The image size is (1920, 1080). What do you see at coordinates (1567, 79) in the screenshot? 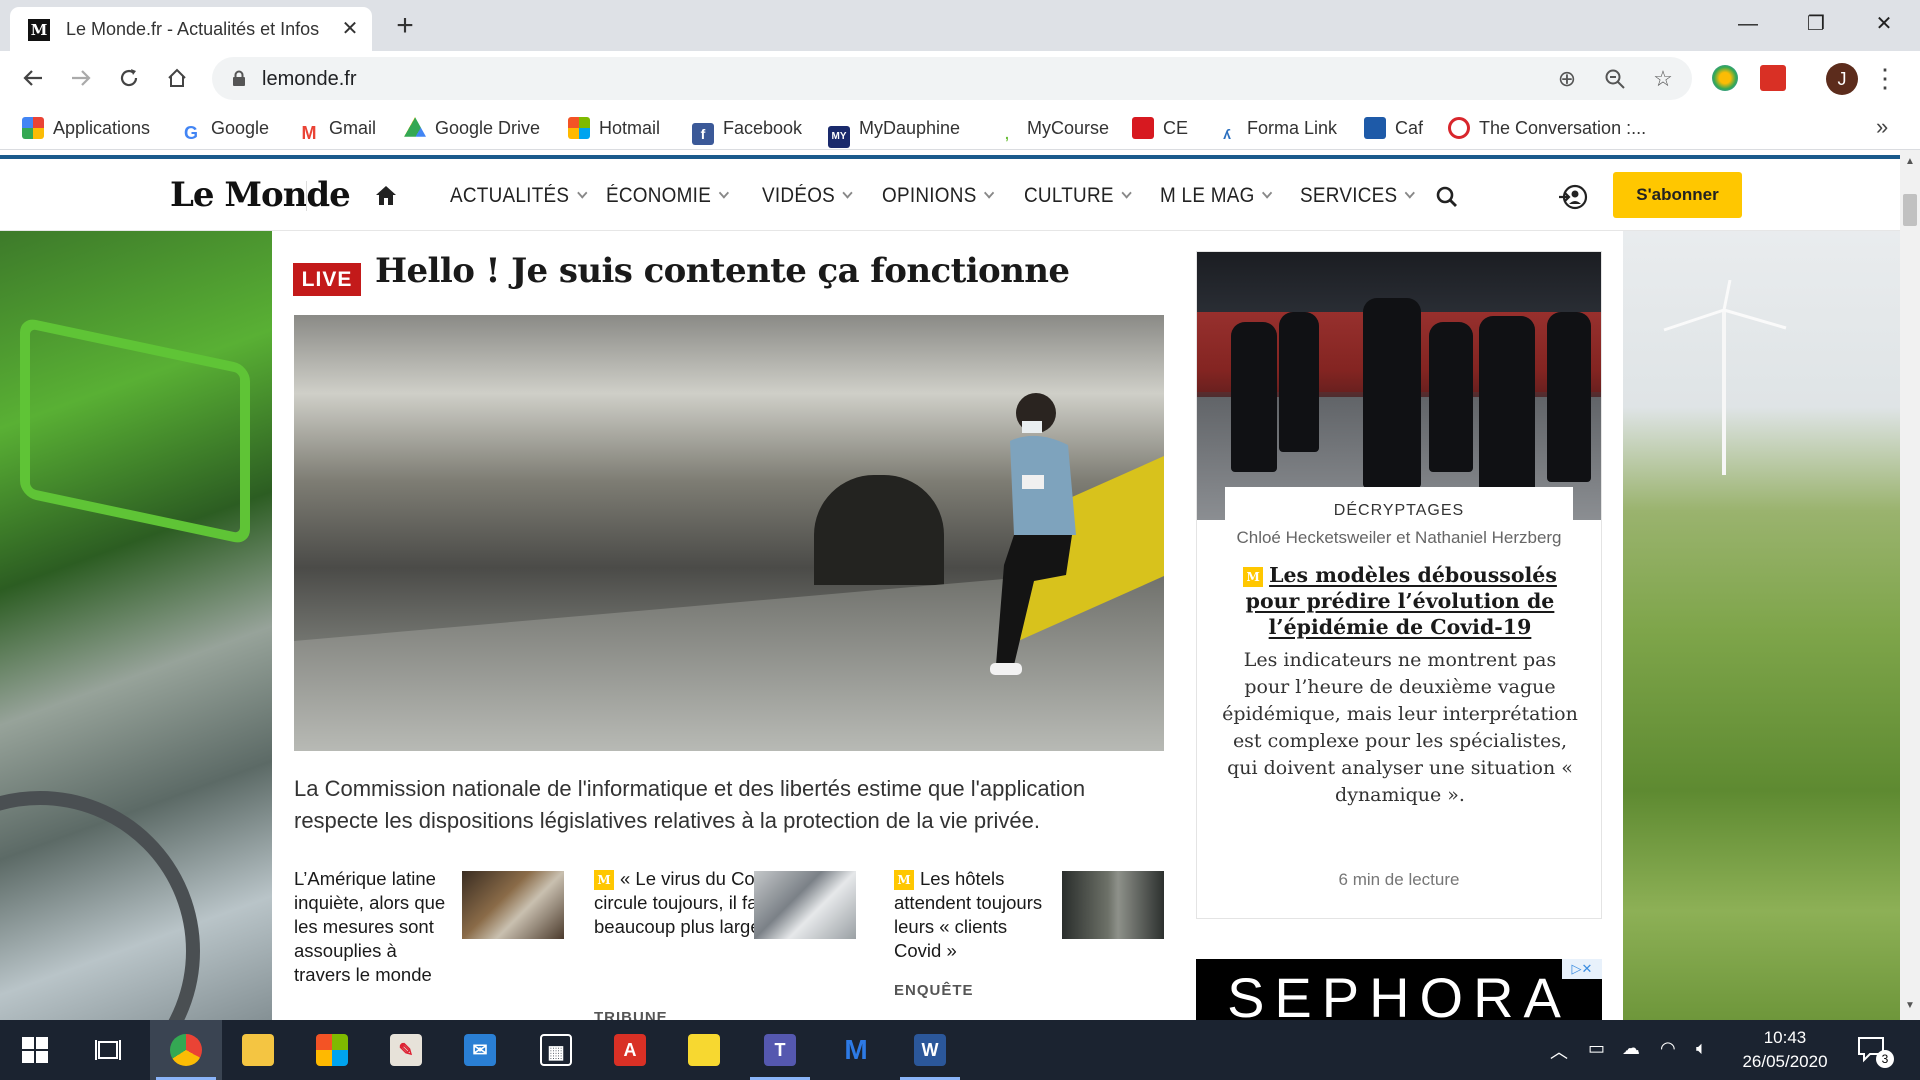
I see `install-app-icon: ⊕` at bounding box center [1567, 79].